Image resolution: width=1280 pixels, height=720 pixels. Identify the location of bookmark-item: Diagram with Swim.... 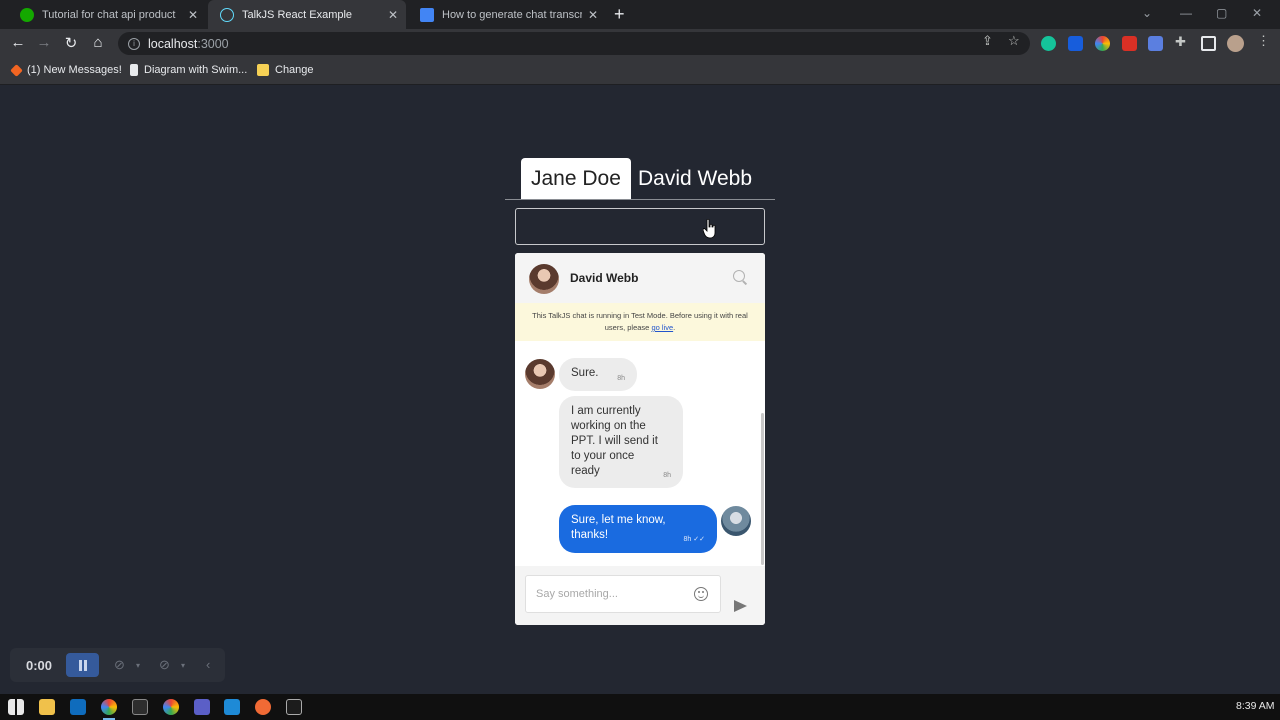
(188, 70).